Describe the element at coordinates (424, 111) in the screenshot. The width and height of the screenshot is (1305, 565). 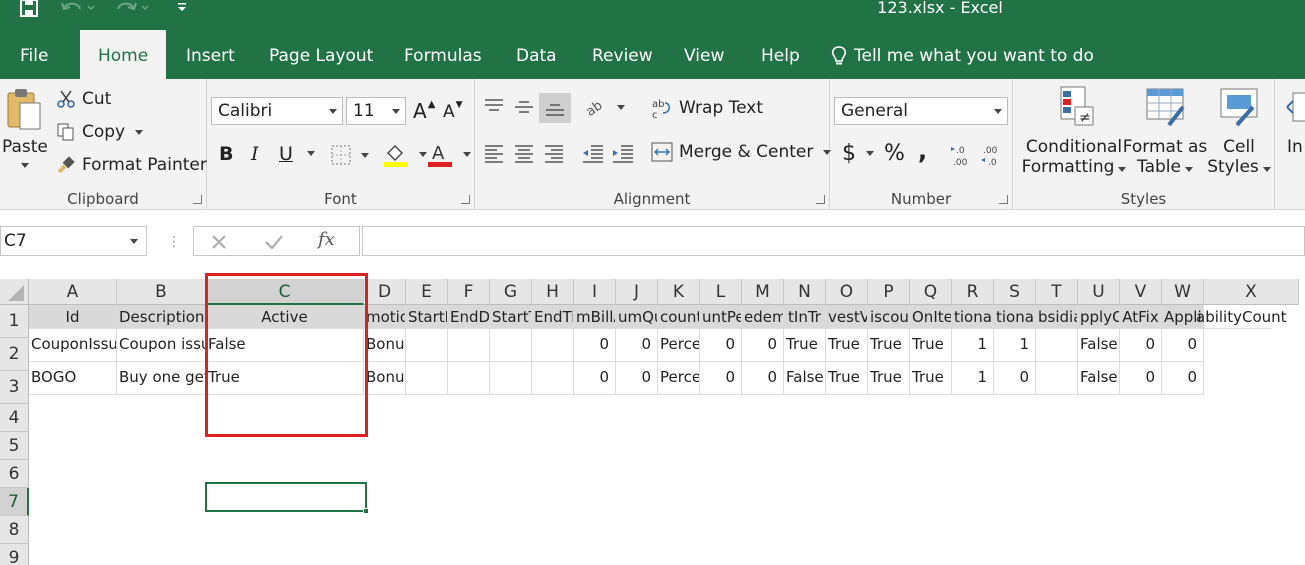
I see `increase-font-size-icon: A ▲` at that location.